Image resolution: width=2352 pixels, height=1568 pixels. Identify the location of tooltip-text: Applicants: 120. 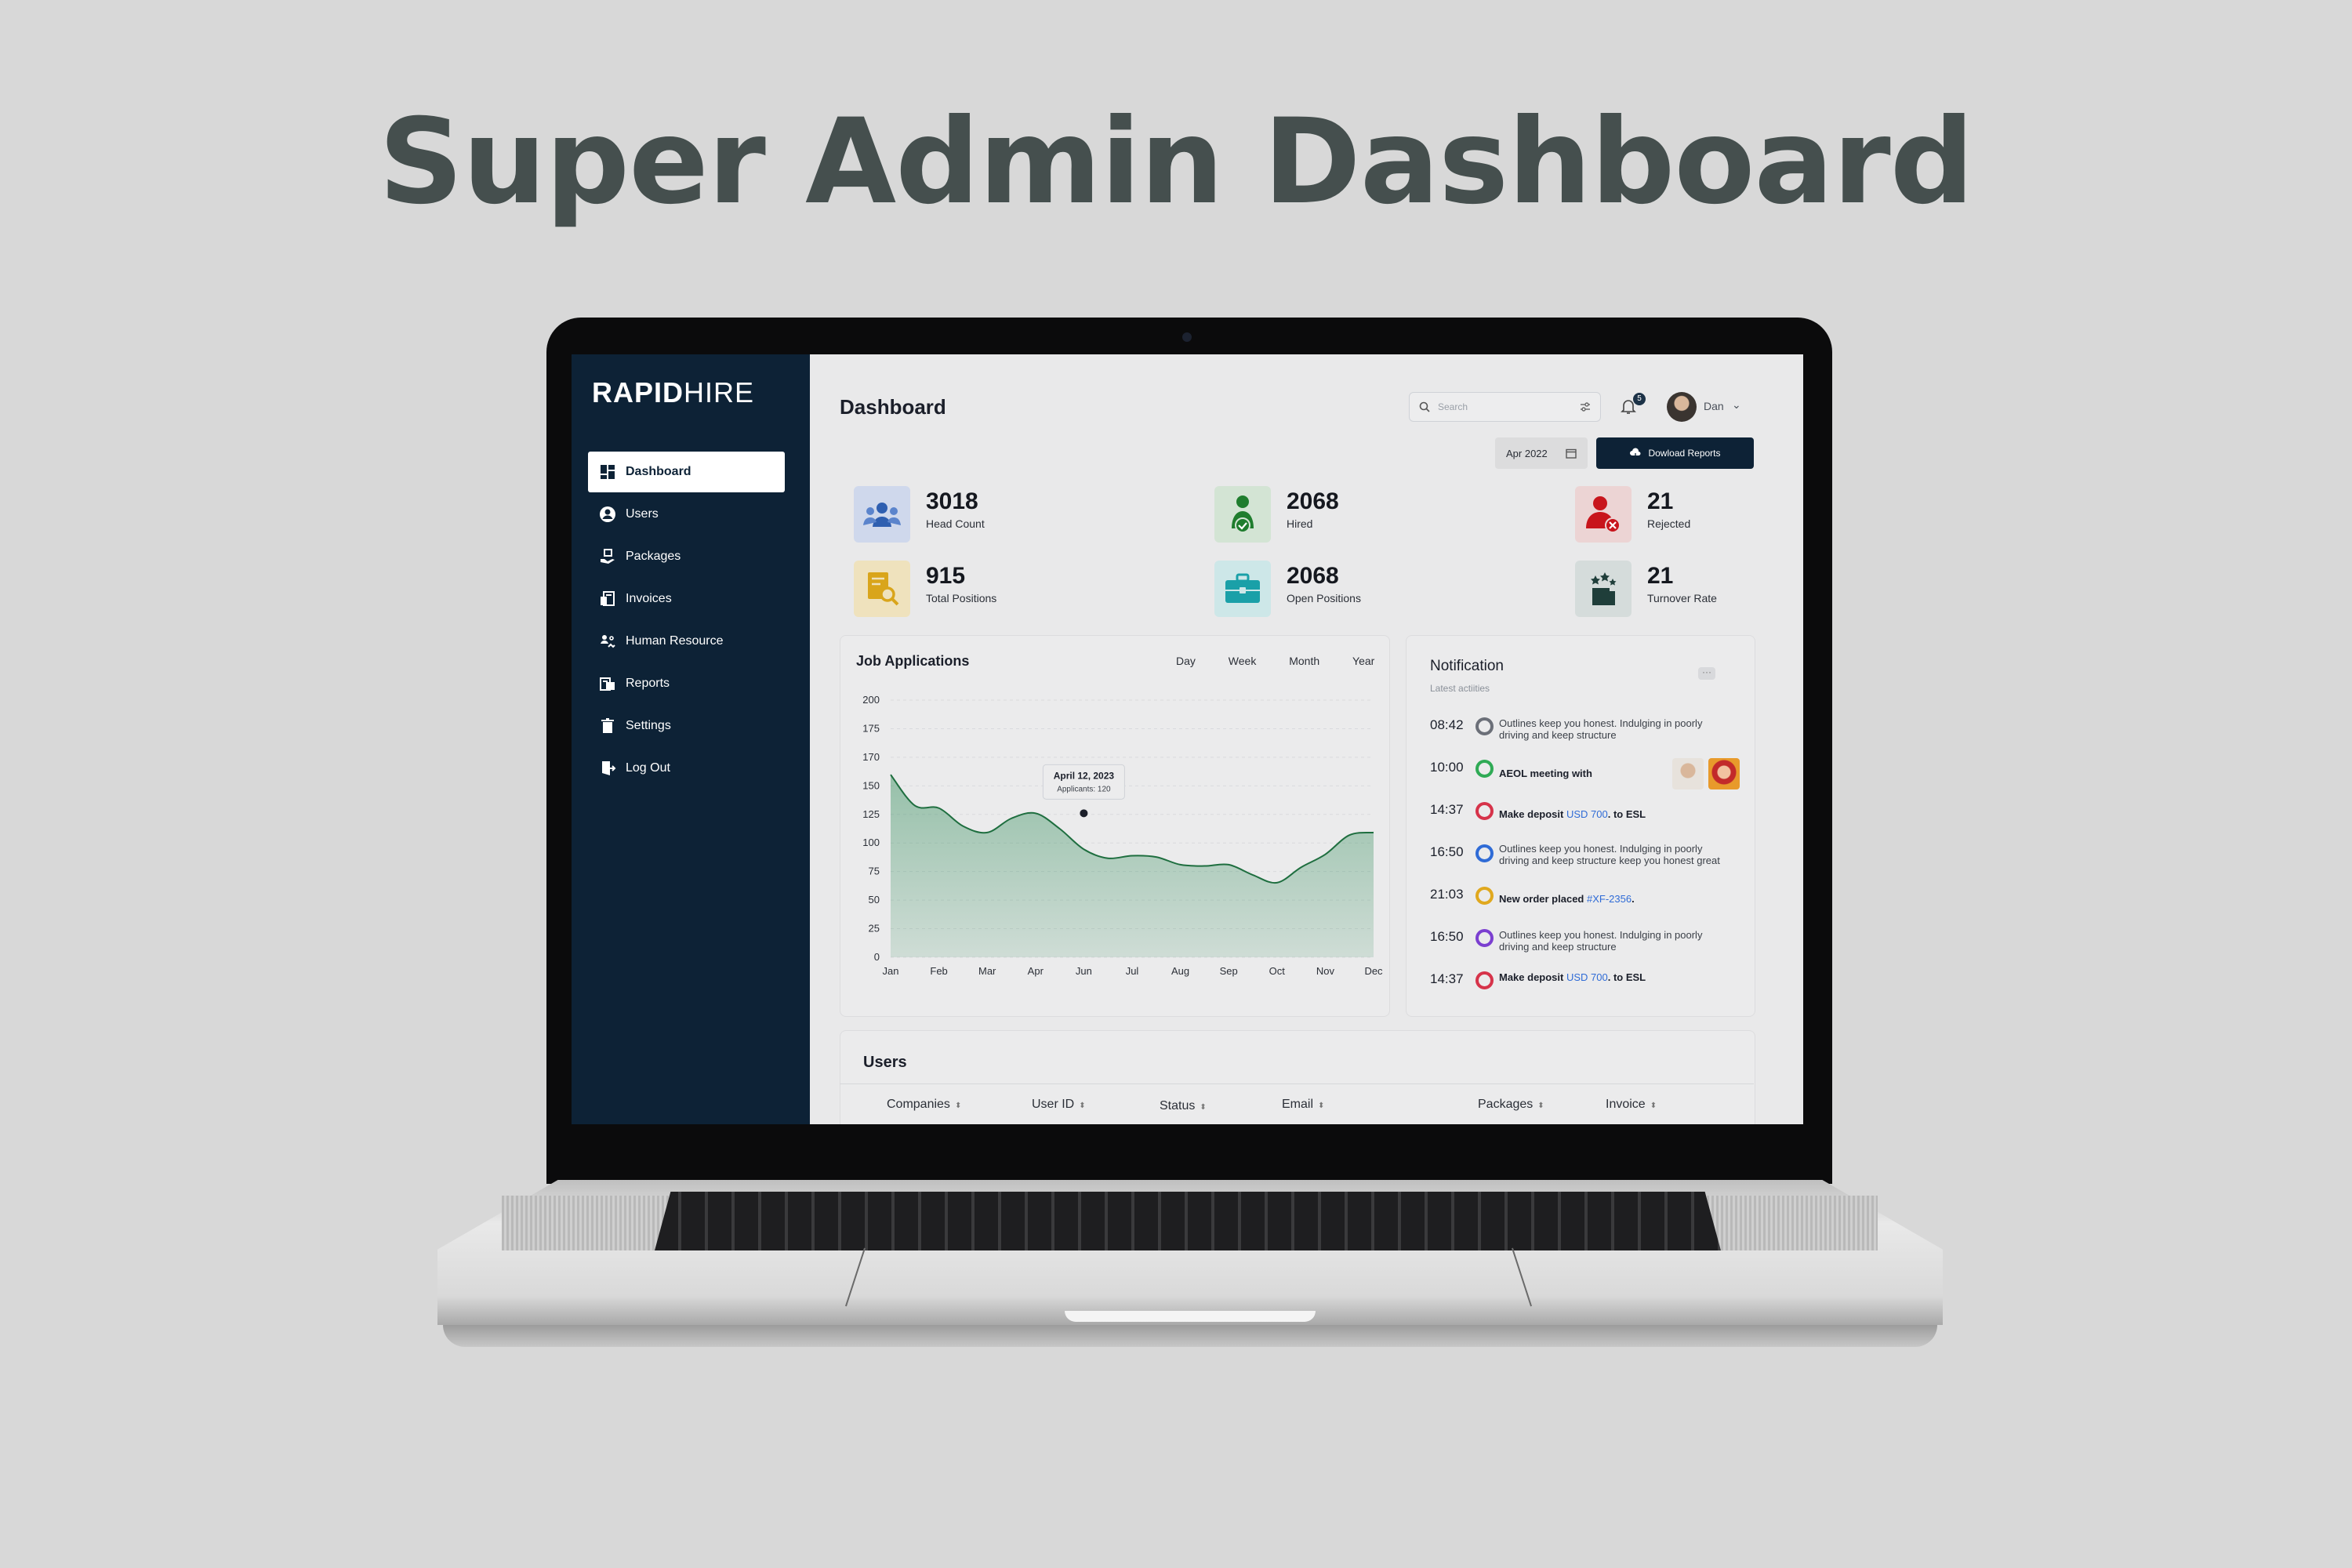
(1084, 789).